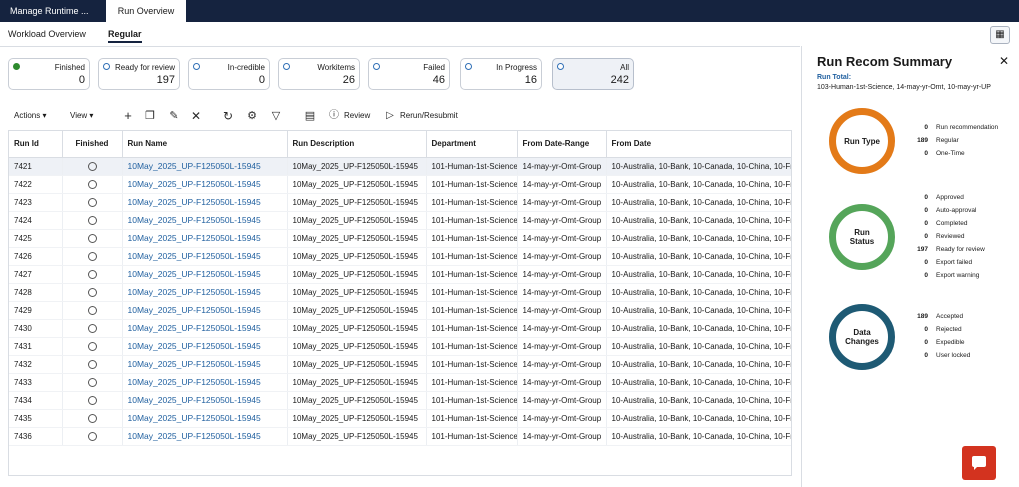  Describe the element at coordinates (36, 144) in the screenshot. I see `column-header: Run Id` at that location.